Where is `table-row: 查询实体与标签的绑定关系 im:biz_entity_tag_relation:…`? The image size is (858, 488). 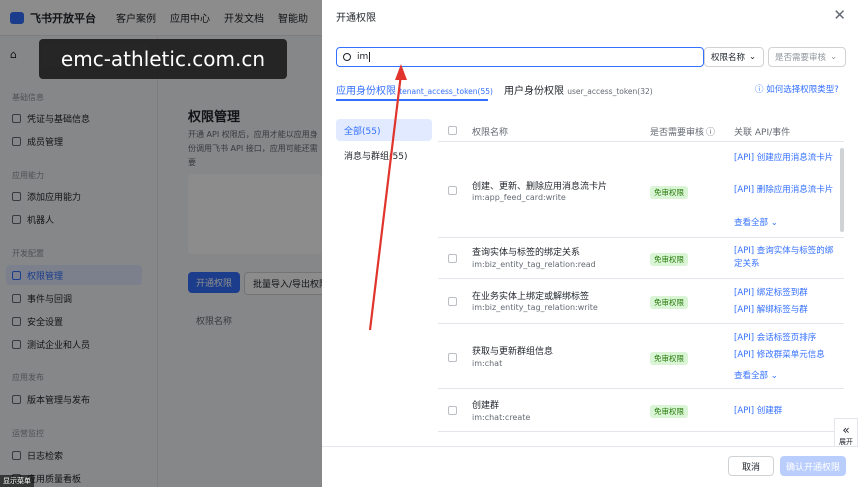
table-row: 查询实体与标签的绑定关系 im:biz_entity_tag_relation:… is located at coordinates (641, 258).